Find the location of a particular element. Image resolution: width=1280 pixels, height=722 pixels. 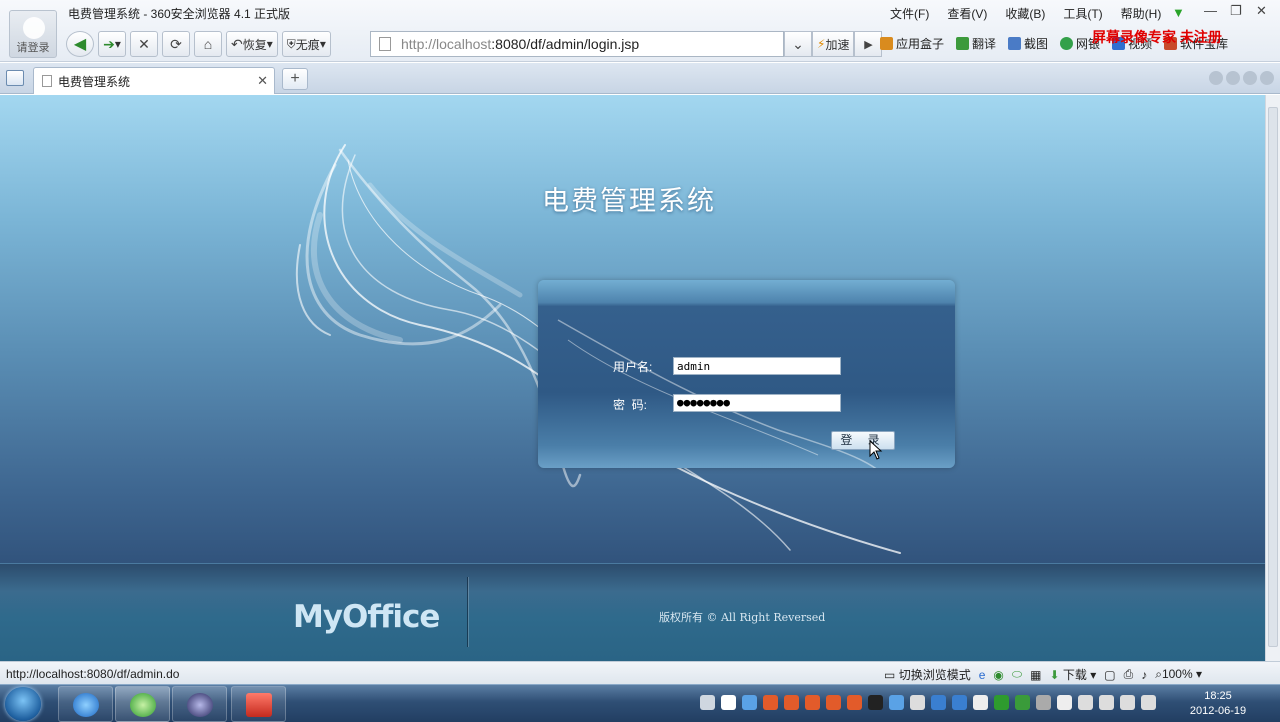

maximize-icon: ❐ is located at coordinates (1236, 11).